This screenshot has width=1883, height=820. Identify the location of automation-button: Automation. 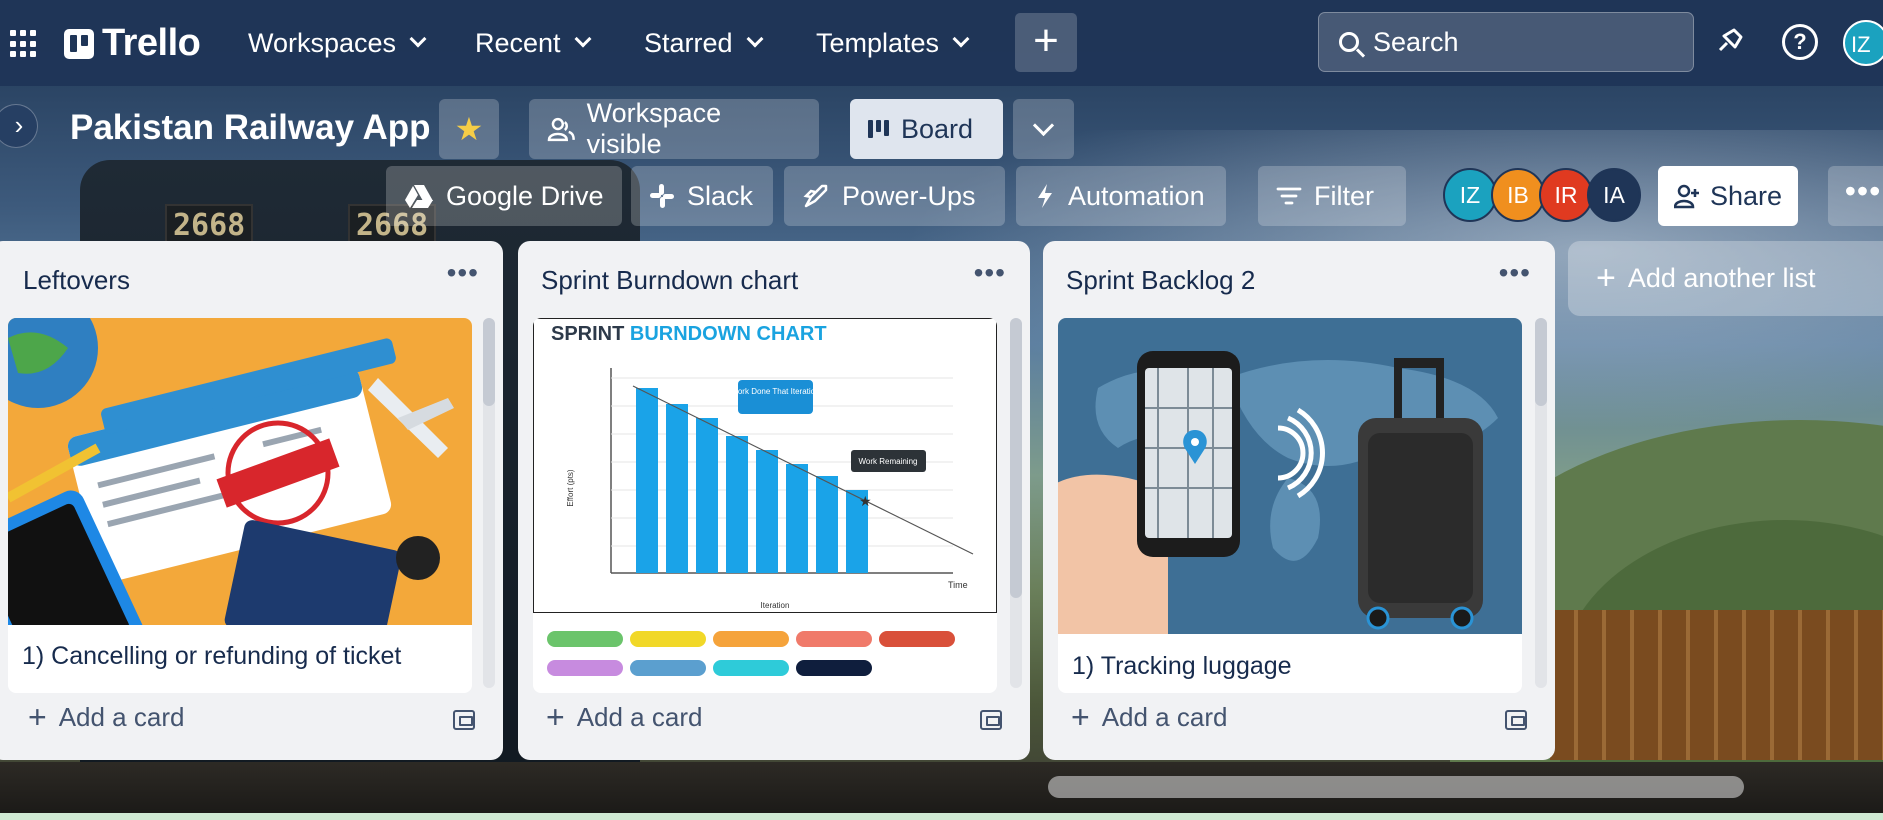
(1121, 196).